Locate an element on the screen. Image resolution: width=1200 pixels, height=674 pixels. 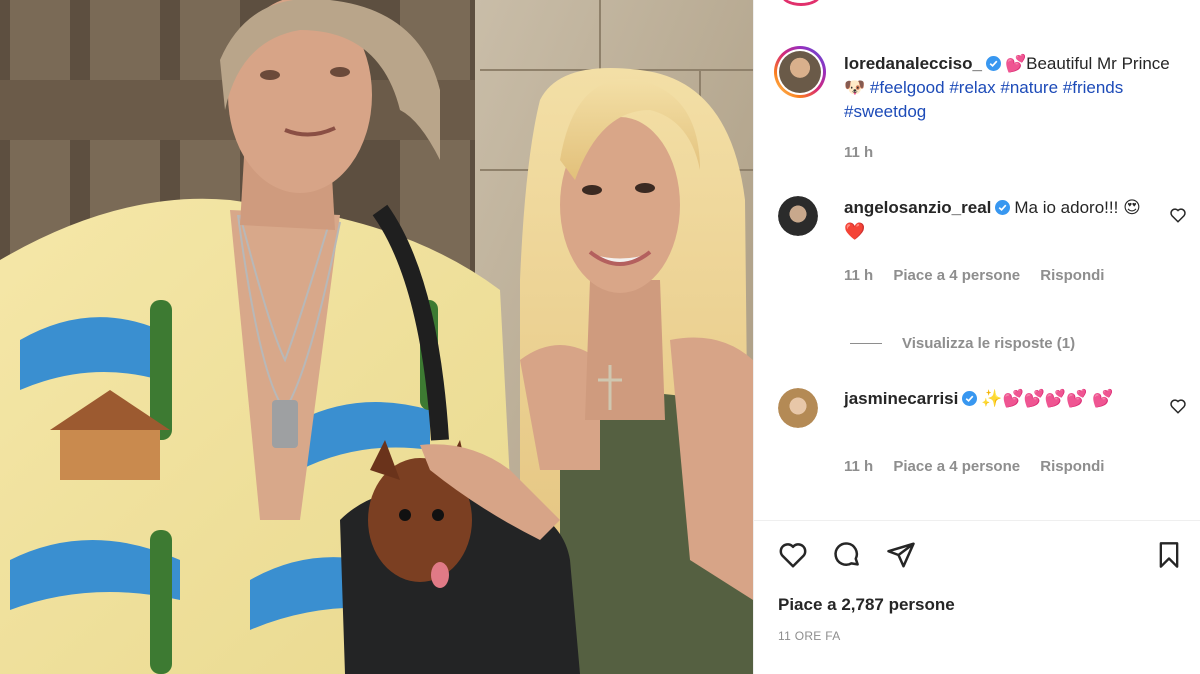
hashtag-friends: #friends is located at coordinates (1093, 87).